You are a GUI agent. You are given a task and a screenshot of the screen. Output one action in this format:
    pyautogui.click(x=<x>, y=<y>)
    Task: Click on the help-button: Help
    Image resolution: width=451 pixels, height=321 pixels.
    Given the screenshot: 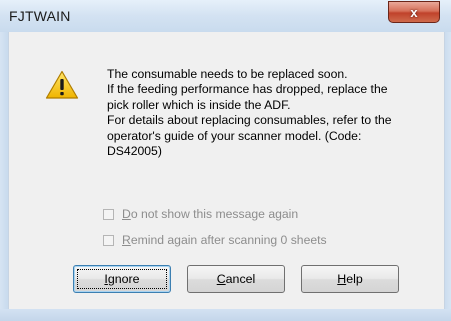 What is the action you would take?
    pyautogui.click(x=350, y=279)
    